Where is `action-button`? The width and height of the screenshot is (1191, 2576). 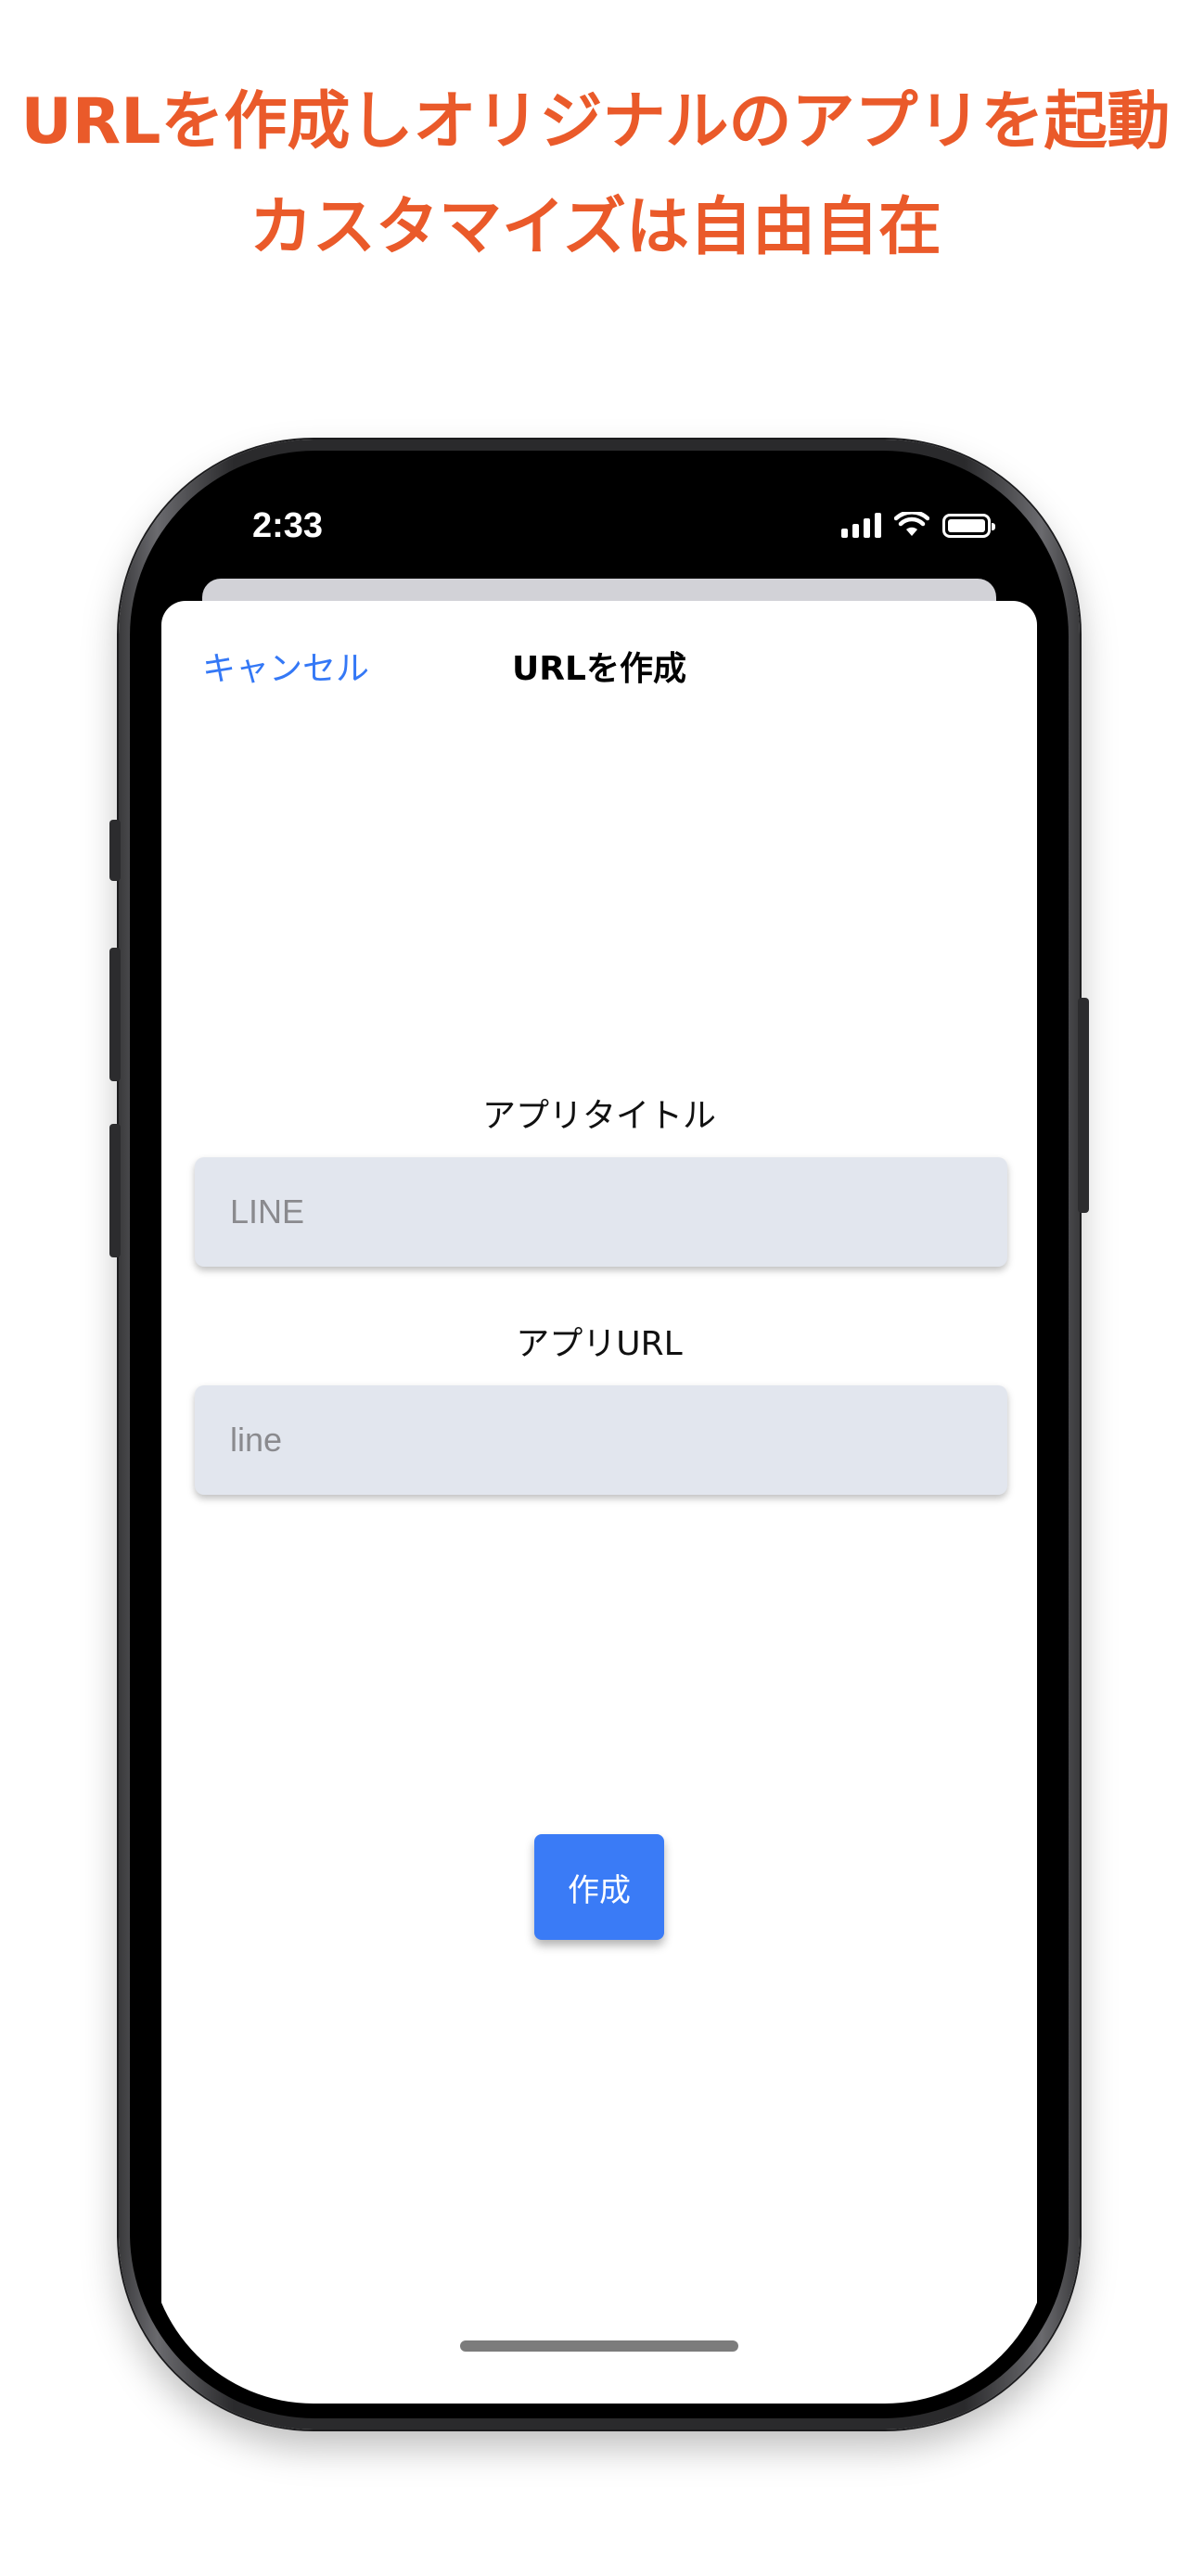 action-button is located at coordinates (115, 850).